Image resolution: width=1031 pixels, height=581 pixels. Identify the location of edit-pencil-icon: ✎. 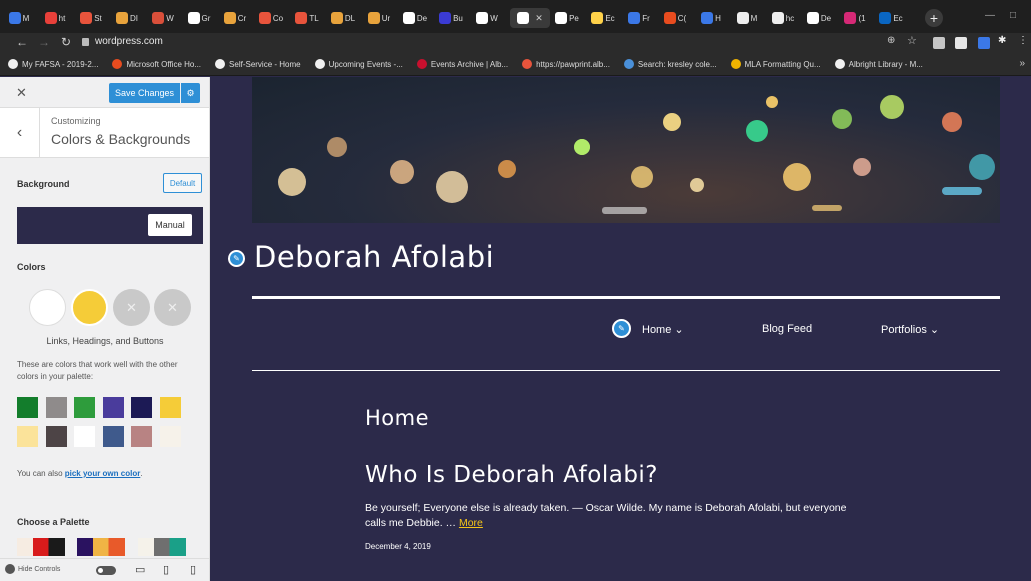
(236, 258).